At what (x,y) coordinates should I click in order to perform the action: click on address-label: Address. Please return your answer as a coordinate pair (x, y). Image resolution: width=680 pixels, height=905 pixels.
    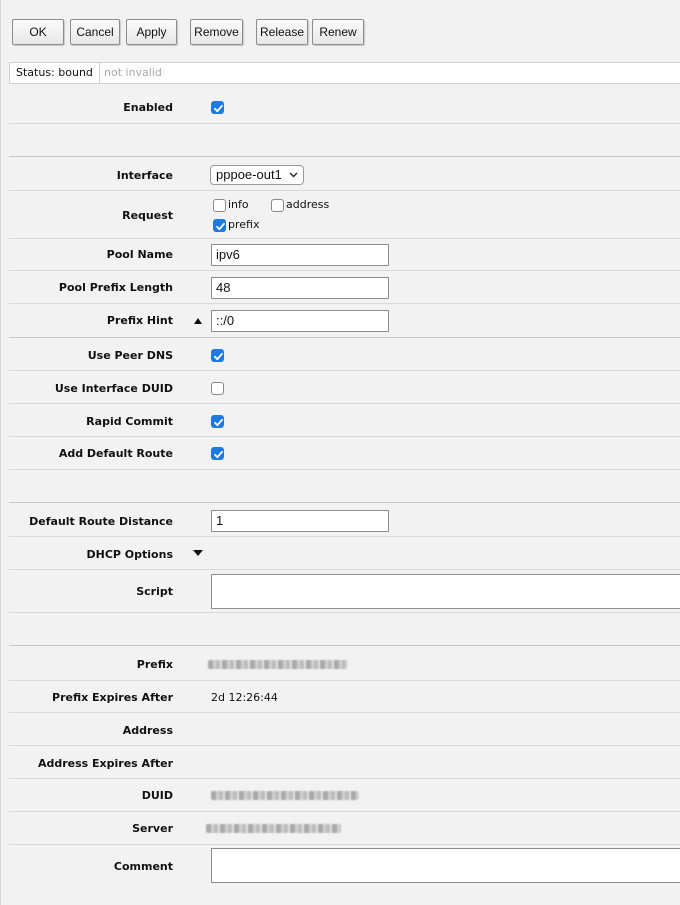
    Looking at the image, I should click on (147, 730).